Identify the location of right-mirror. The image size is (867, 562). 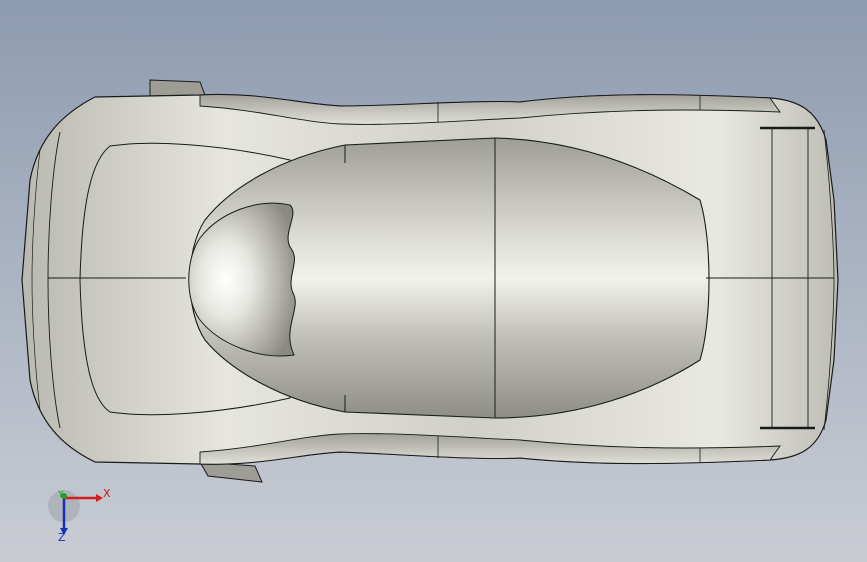
(231, 472).